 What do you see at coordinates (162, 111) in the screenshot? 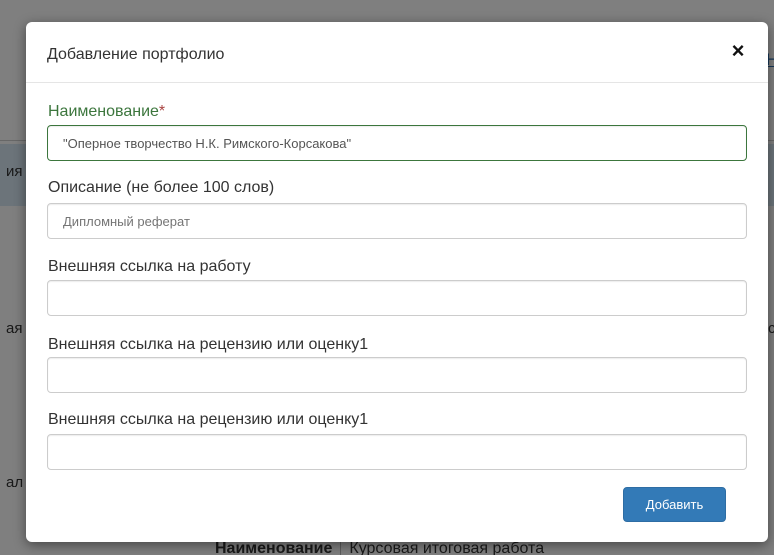
I see `required-mark: *` at bounding box center [162, 111].